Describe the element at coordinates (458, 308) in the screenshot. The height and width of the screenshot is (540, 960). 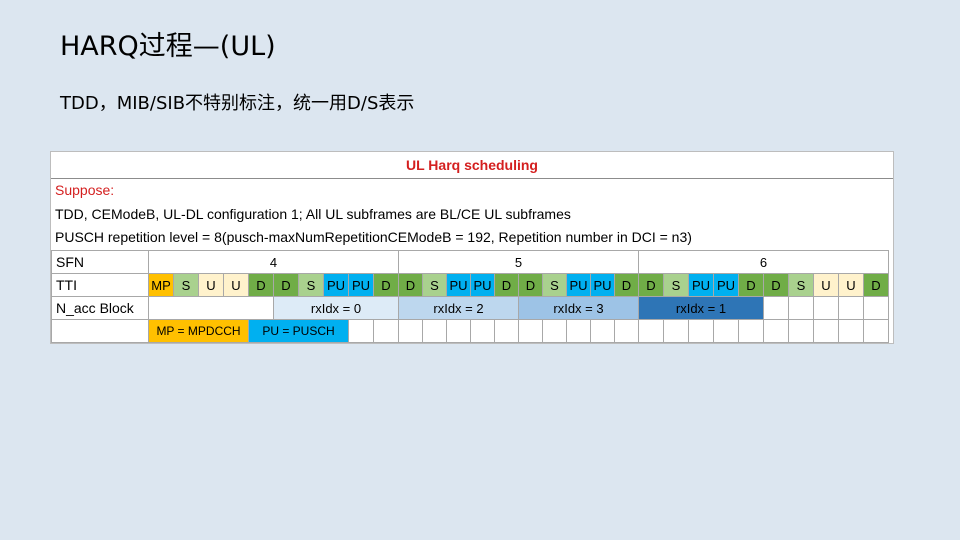
I see `rxidx-block: rxIdx = 2` at that location.